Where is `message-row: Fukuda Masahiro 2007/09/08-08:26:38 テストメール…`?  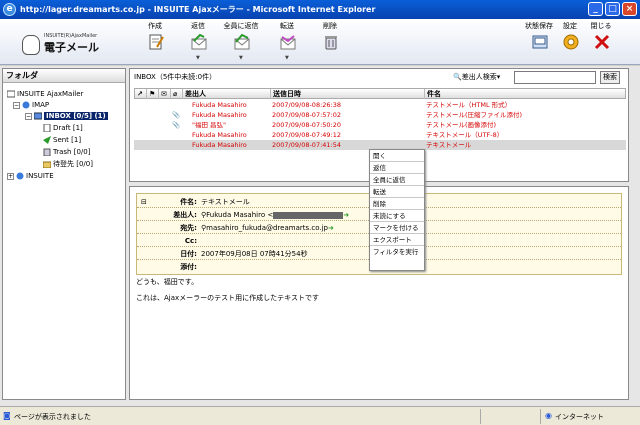
message-row: Fukuda Masahiro 2007/09/08-08:26:38 テストメール… is located at coordinates (380, 105).